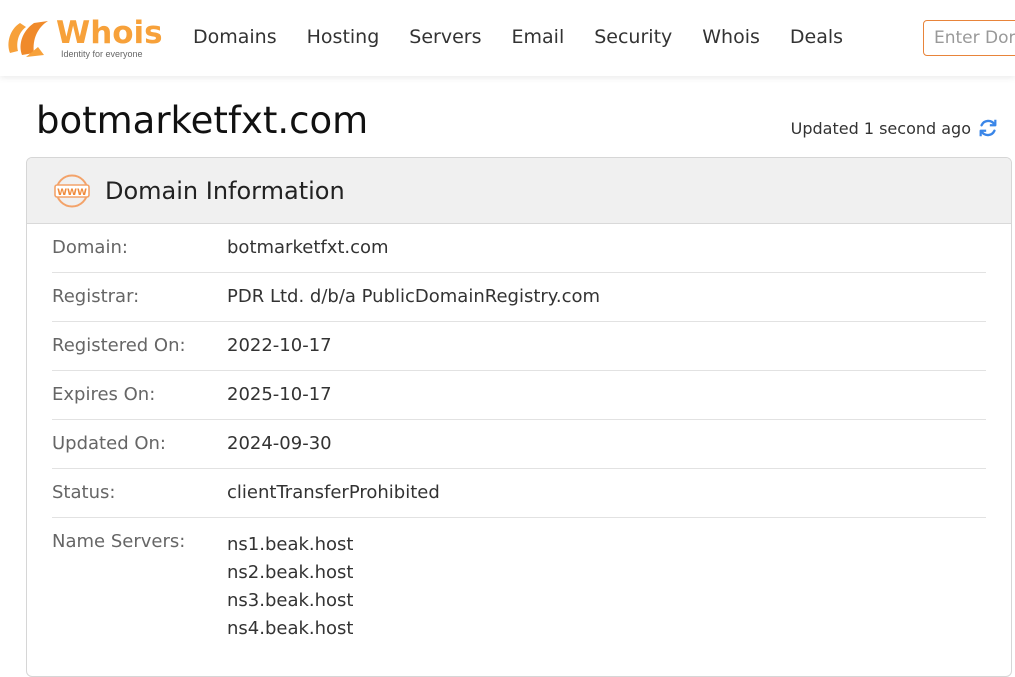  I want to click on nav-item-security: Security, so click(633, 37).